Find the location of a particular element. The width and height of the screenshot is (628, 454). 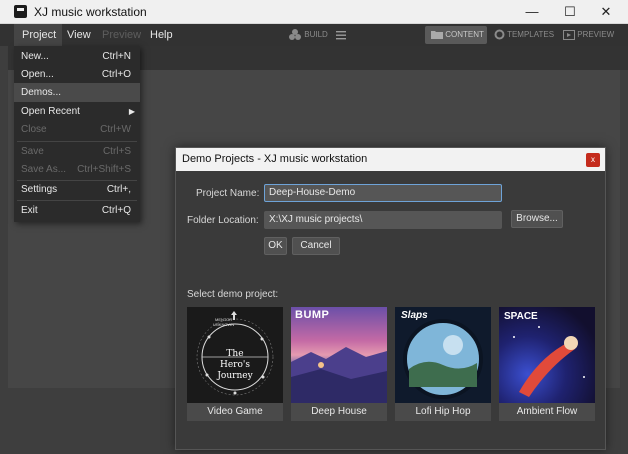

templates-button: TEMPLATES is located at coordinates (524, 35).